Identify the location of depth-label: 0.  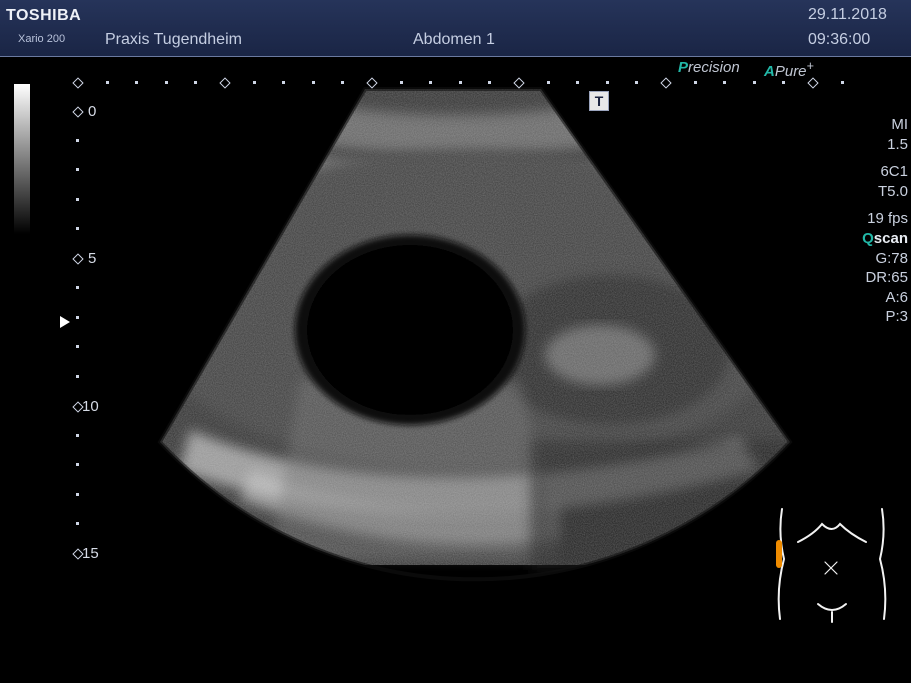
(92, 111).